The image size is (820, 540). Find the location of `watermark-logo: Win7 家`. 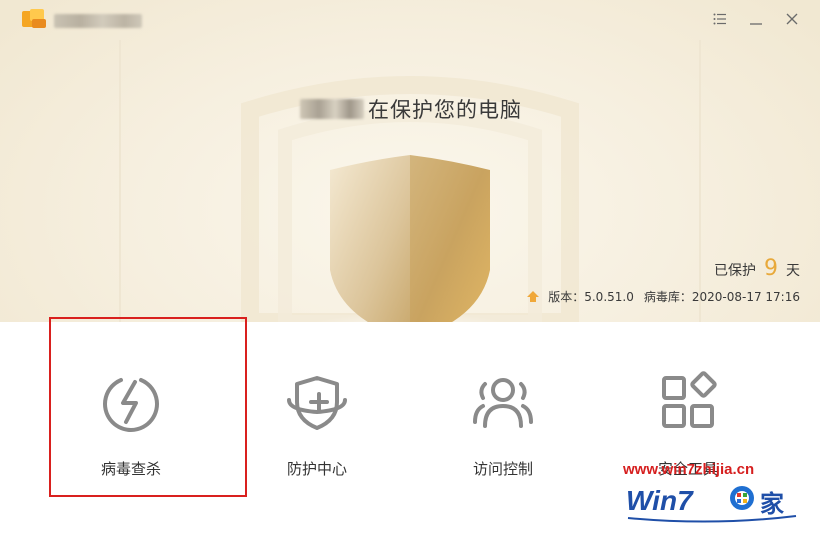

watermark-logo: Win7 家 is located at coordinates (711, 504).